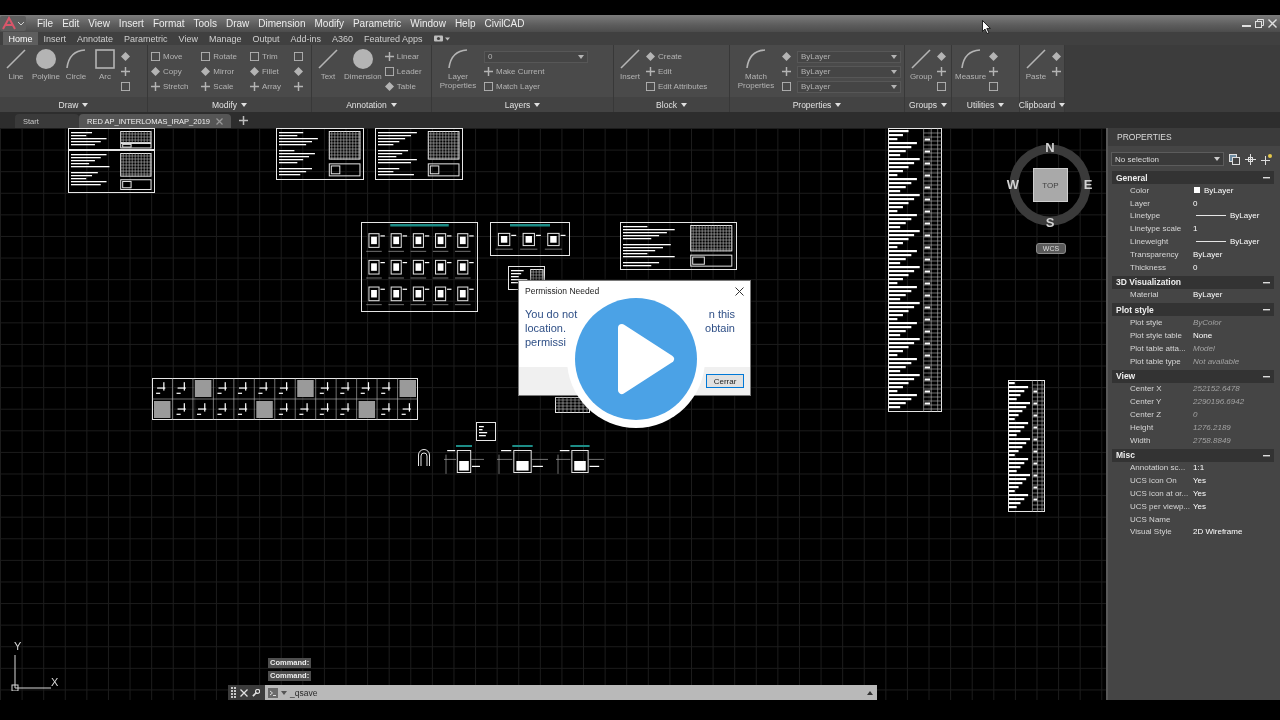 This screenshot has height=720, width=1280. I want to click on property-label: Lineweight, so click(1149, 242).